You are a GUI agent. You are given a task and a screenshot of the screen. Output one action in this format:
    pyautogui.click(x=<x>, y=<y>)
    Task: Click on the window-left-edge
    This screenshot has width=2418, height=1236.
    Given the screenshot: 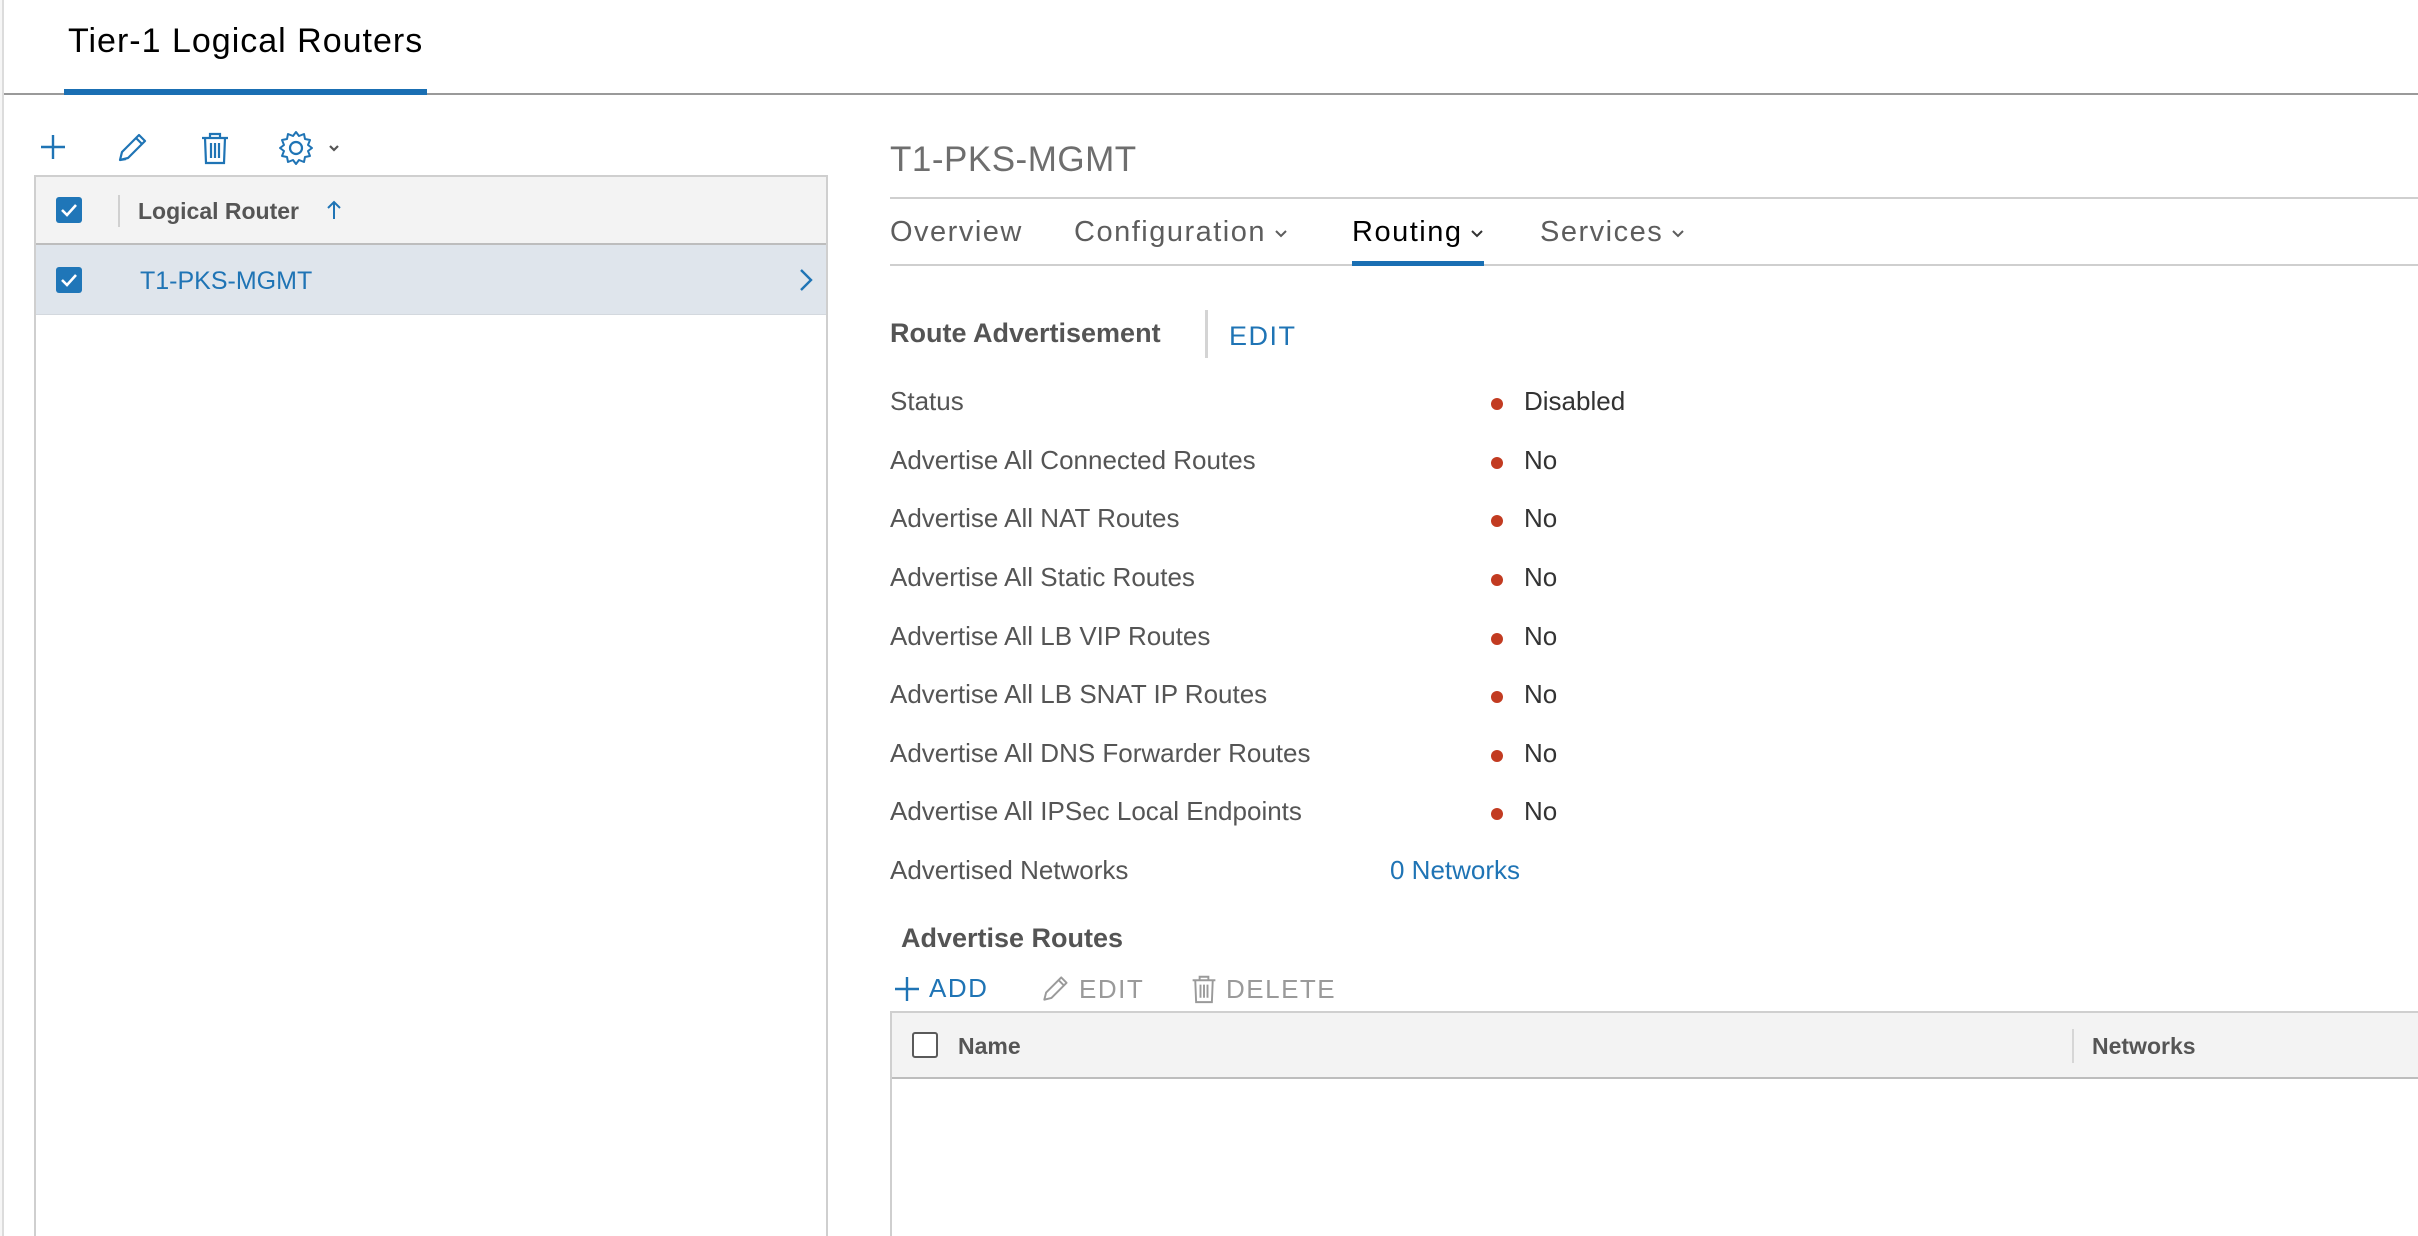 What is the action you would take?
    pyautogui.click(x=2, y=618)
    